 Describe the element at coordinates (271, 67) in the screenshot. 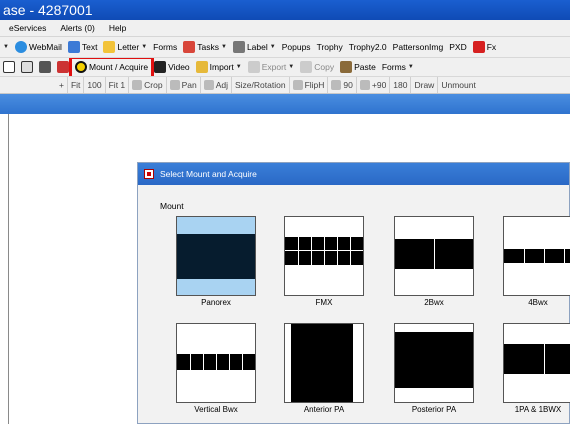

I see `export-button: Export ▼` at that location.